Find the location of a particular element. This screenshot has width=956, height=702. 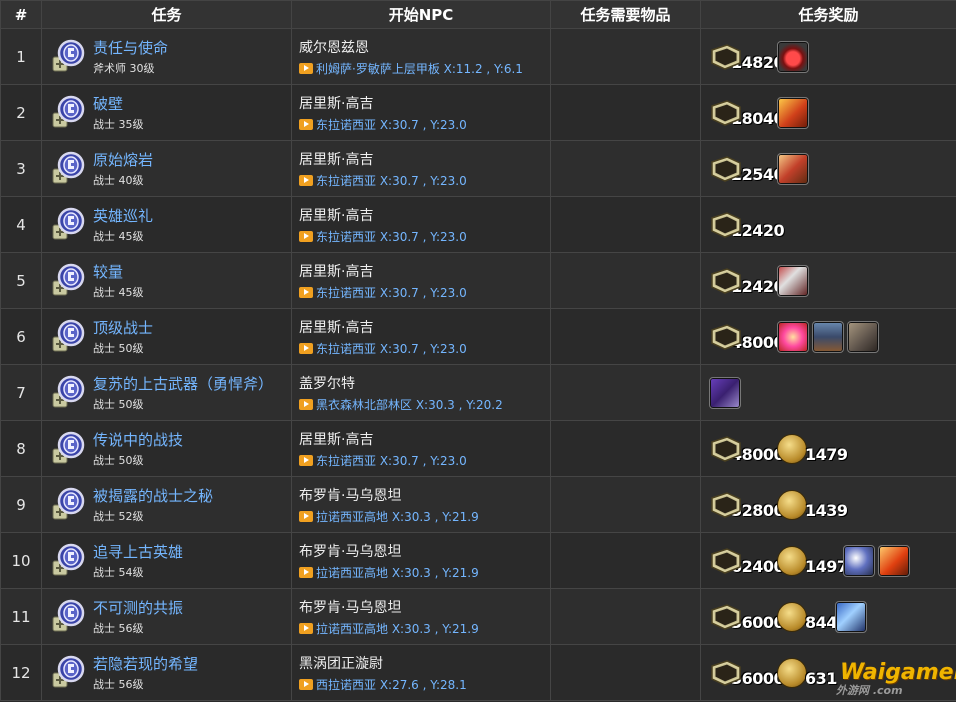

exp-reward: 36000 is located at coordinates (747, 672).